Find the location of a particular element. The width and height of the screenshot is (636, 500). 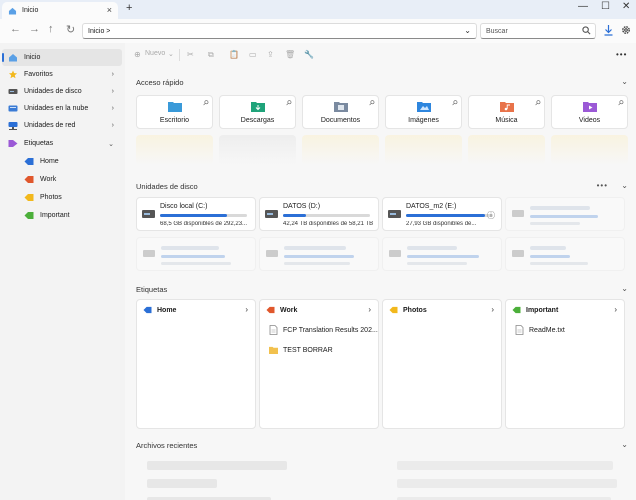

tag-card-home: Home › is located at coordinates (196, 364).